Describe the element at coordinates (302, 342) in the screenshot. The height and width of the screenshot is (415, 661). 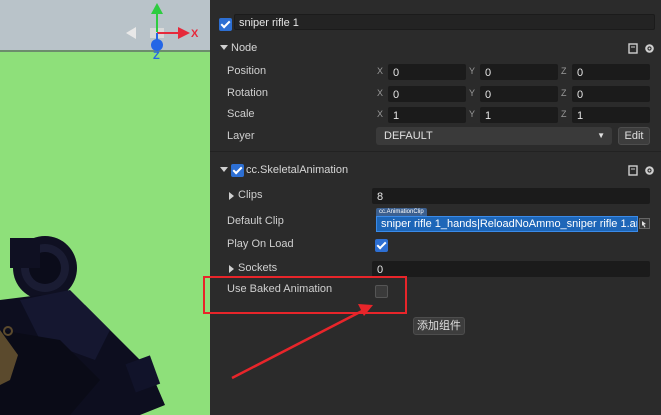
I see `annotation-arrow` at that location.